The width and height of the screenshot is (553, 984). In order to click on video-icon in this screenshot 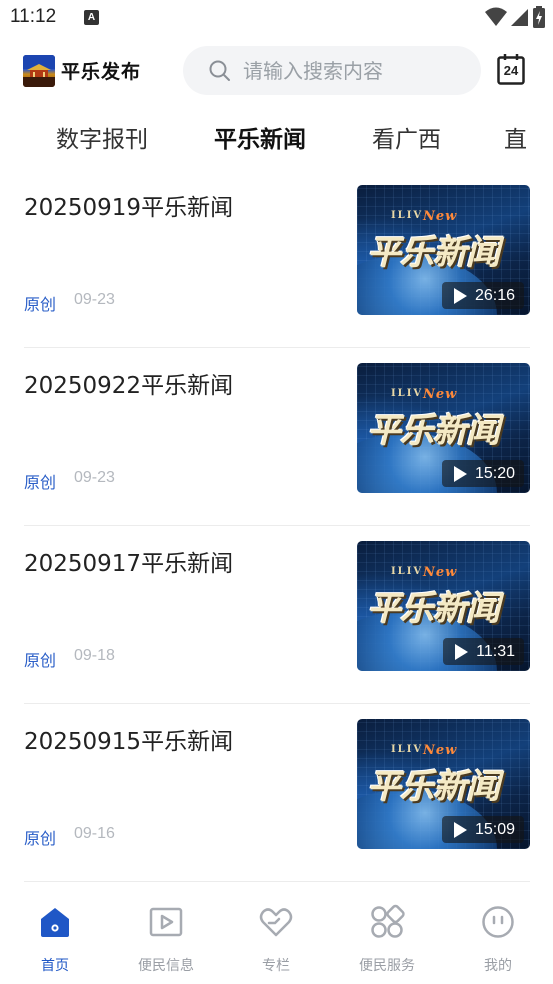, I will do `click(166, 922)`.